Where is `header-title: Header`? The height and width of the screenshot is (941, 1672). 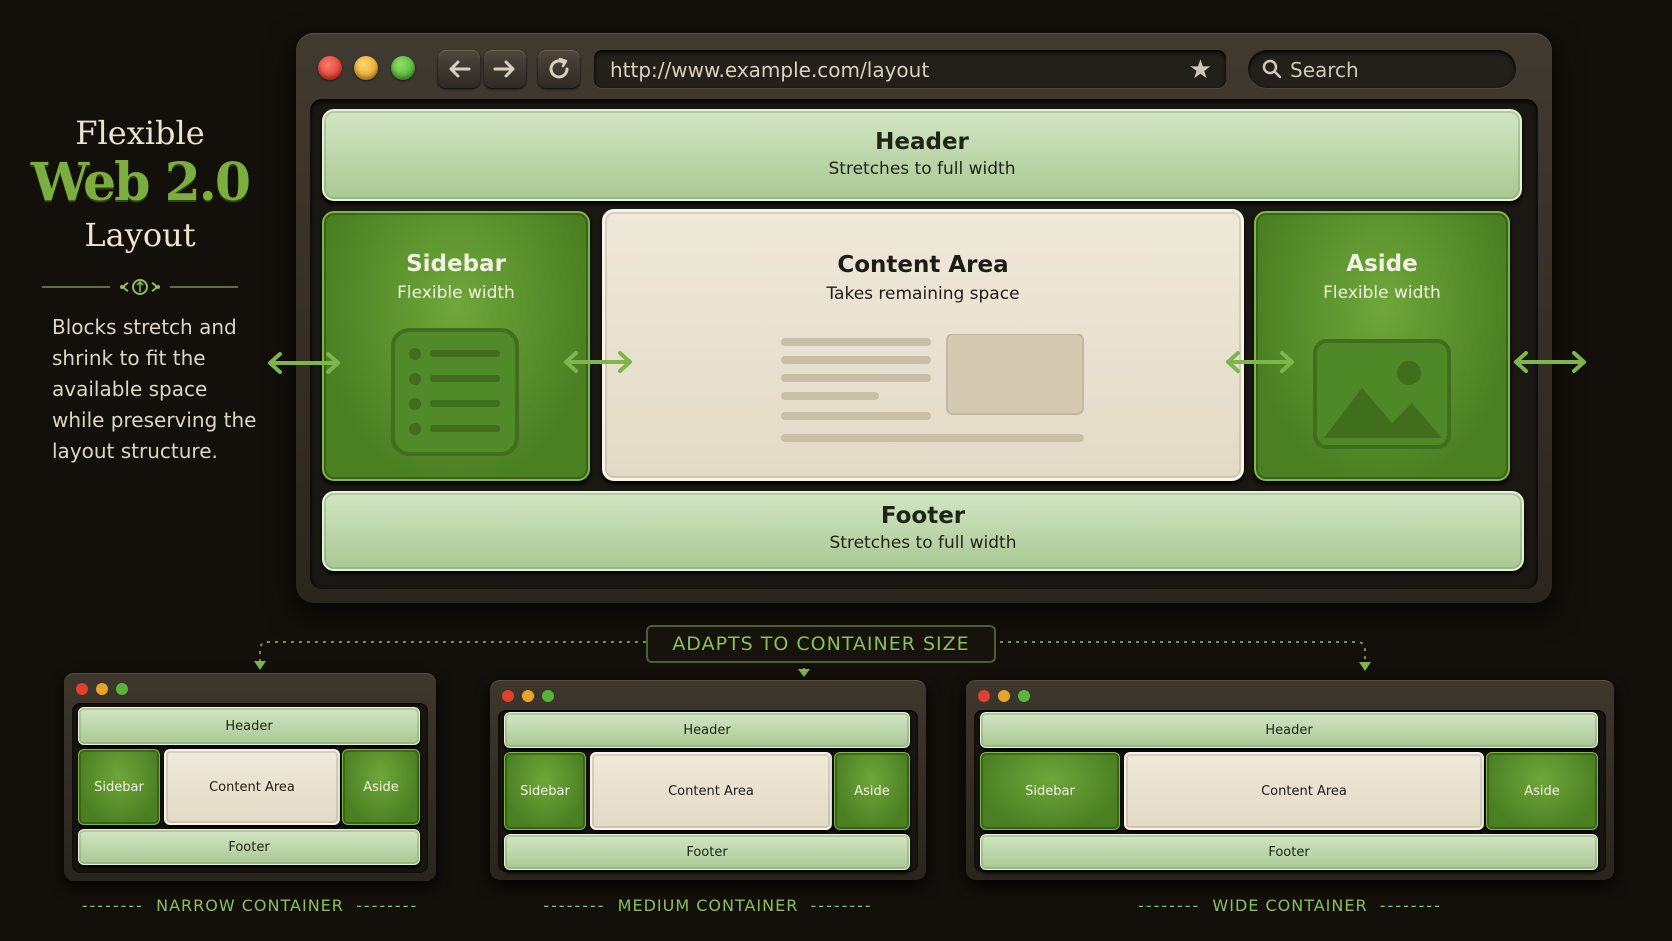
header-title: Header is located at coordinates (922, 142).